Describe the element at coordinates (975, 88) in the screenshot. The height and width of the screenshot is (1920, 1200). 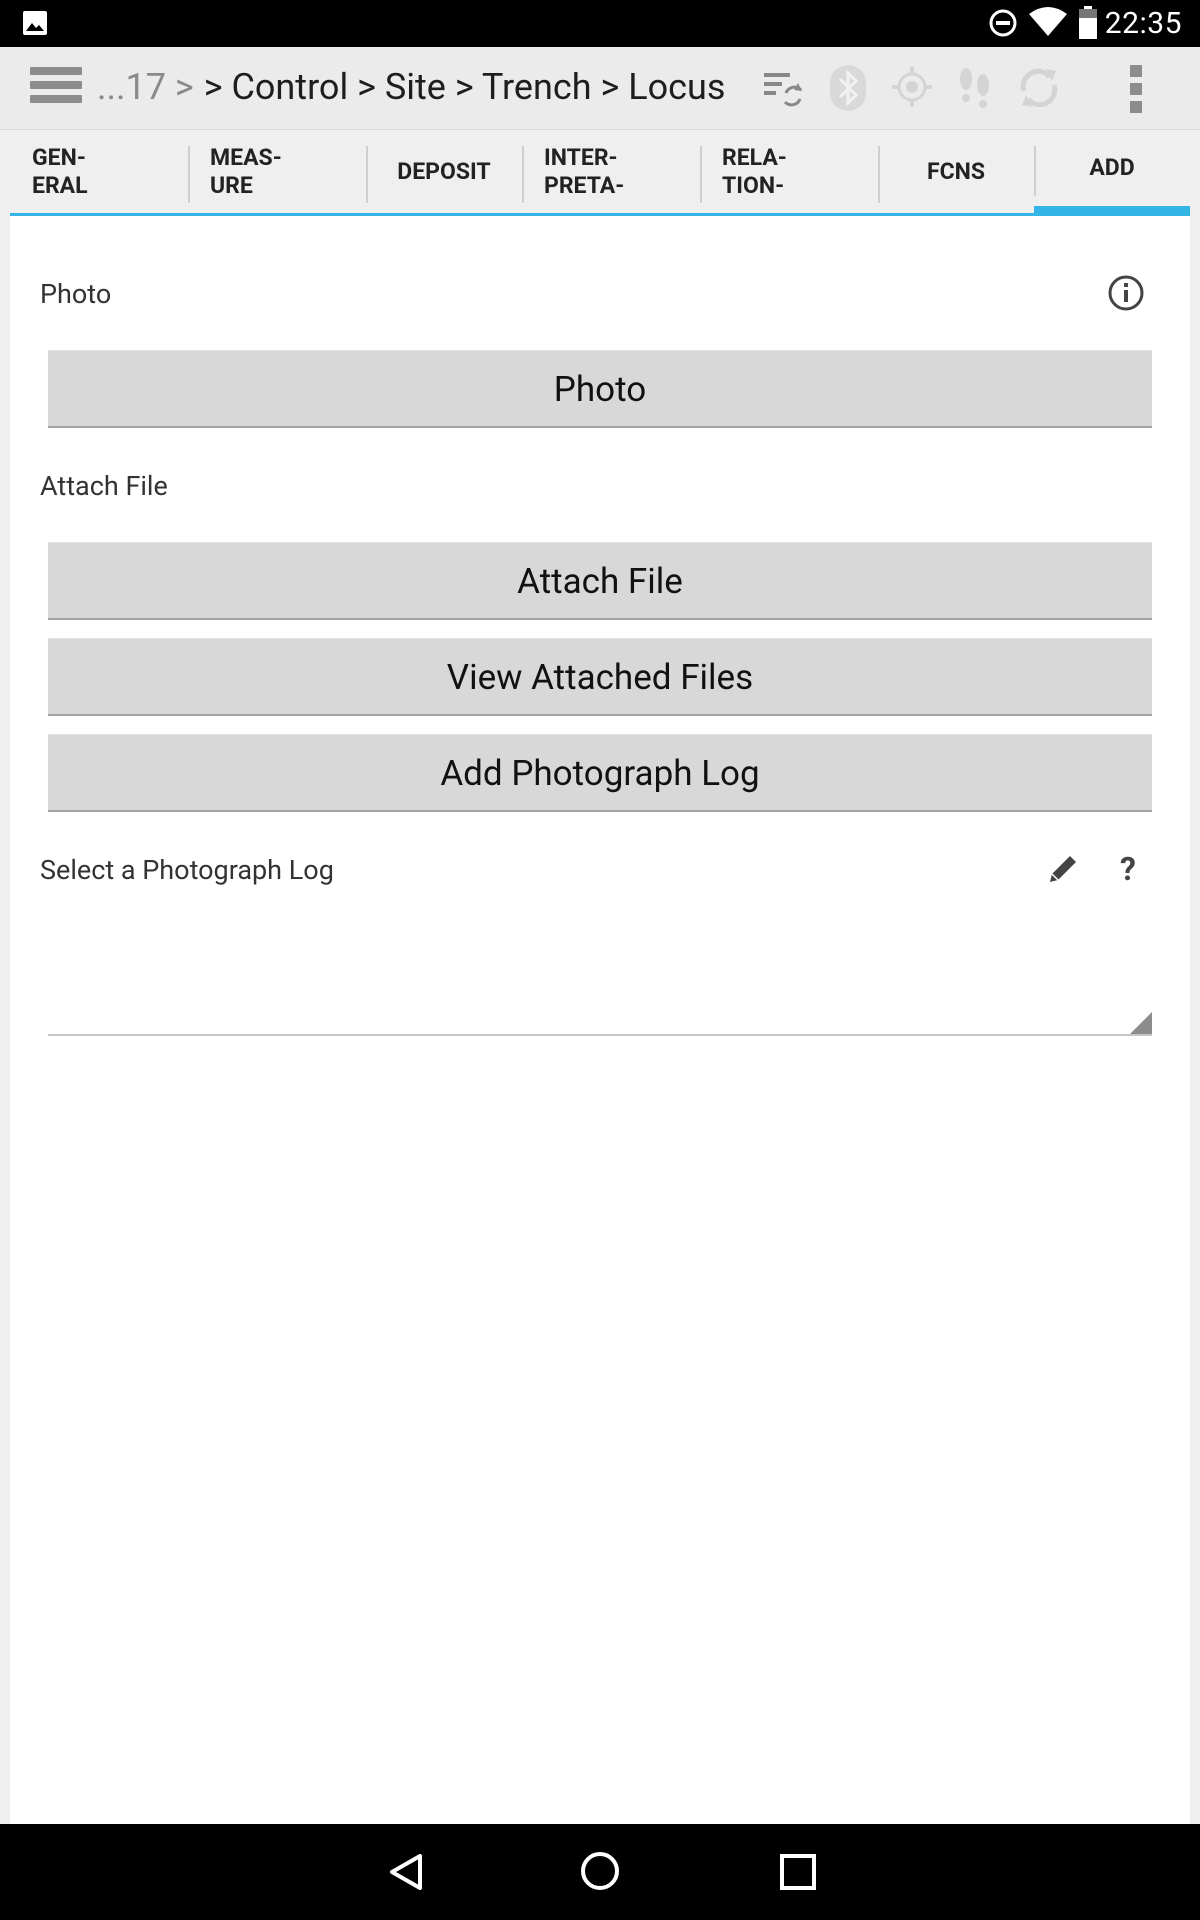
I see `footsteps-icon` at that location.